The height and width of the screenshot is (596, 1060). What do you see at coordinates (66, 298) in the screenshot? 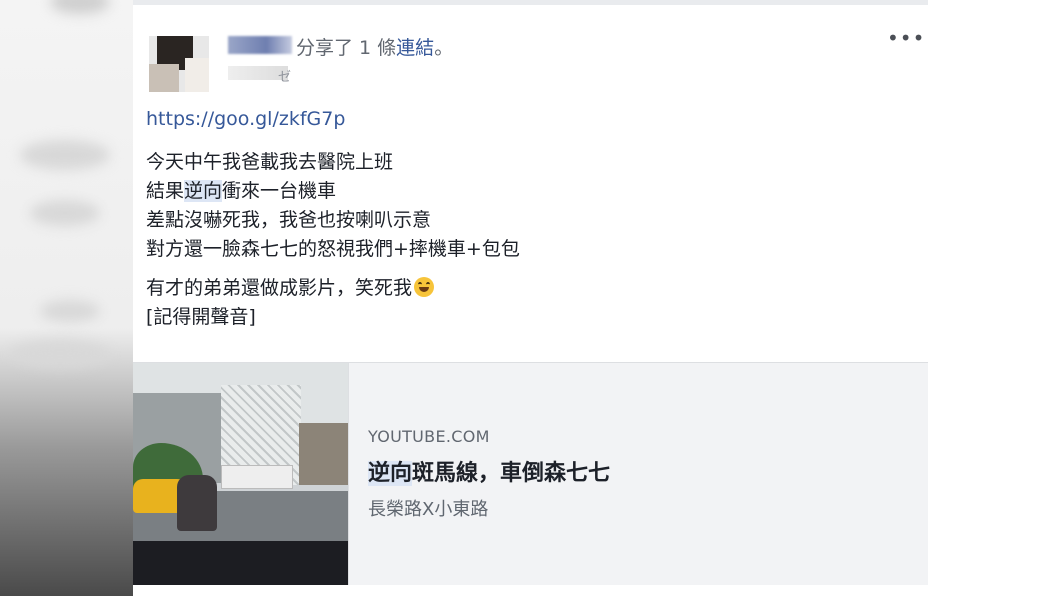
I see `blurred-background` at bounding box center [66, 298].